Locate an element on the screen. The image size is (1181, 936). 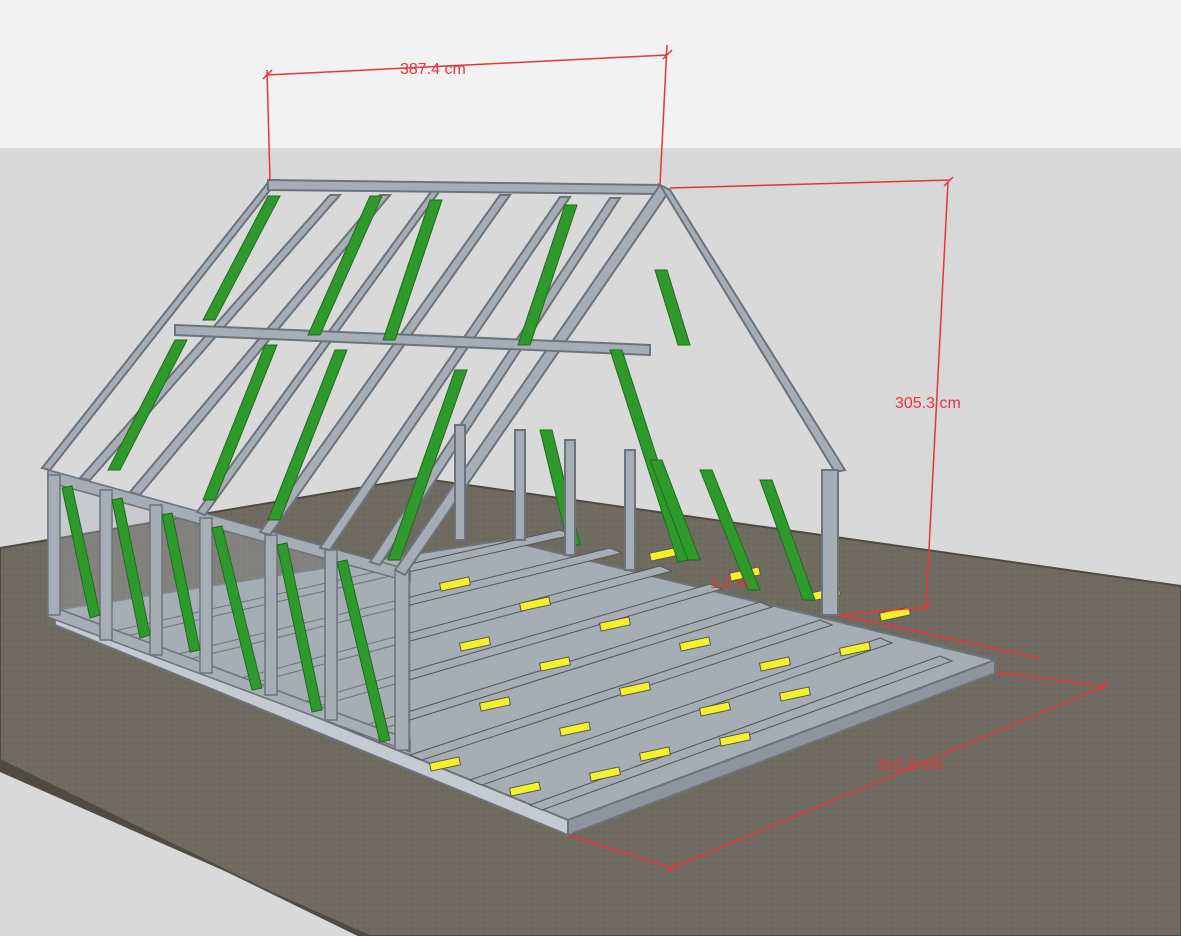
dimension-depth-label: 392.0 cm is located at coordinates (910, 765).